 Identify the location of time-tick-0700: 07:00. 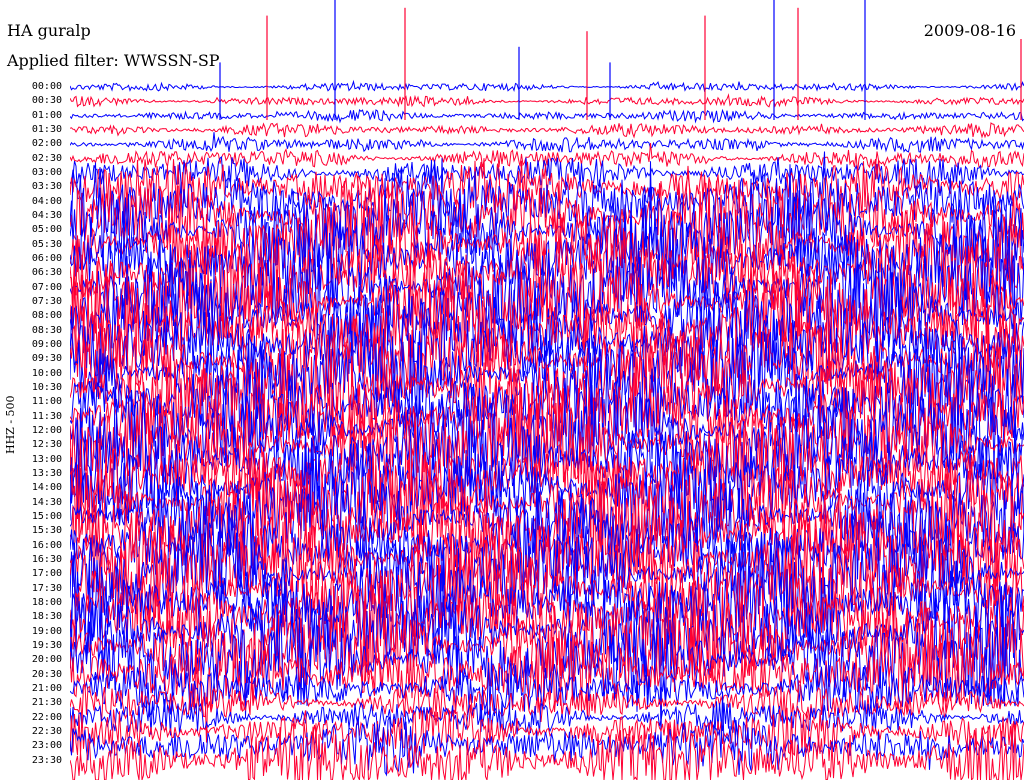
(46, 287).